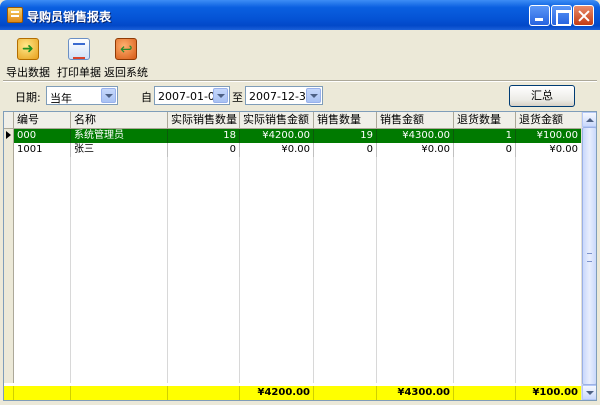  Describe the element at coordinates (415, 120) in the screenshot. I see `column-header-sales-amount: 销售金额` at that location.